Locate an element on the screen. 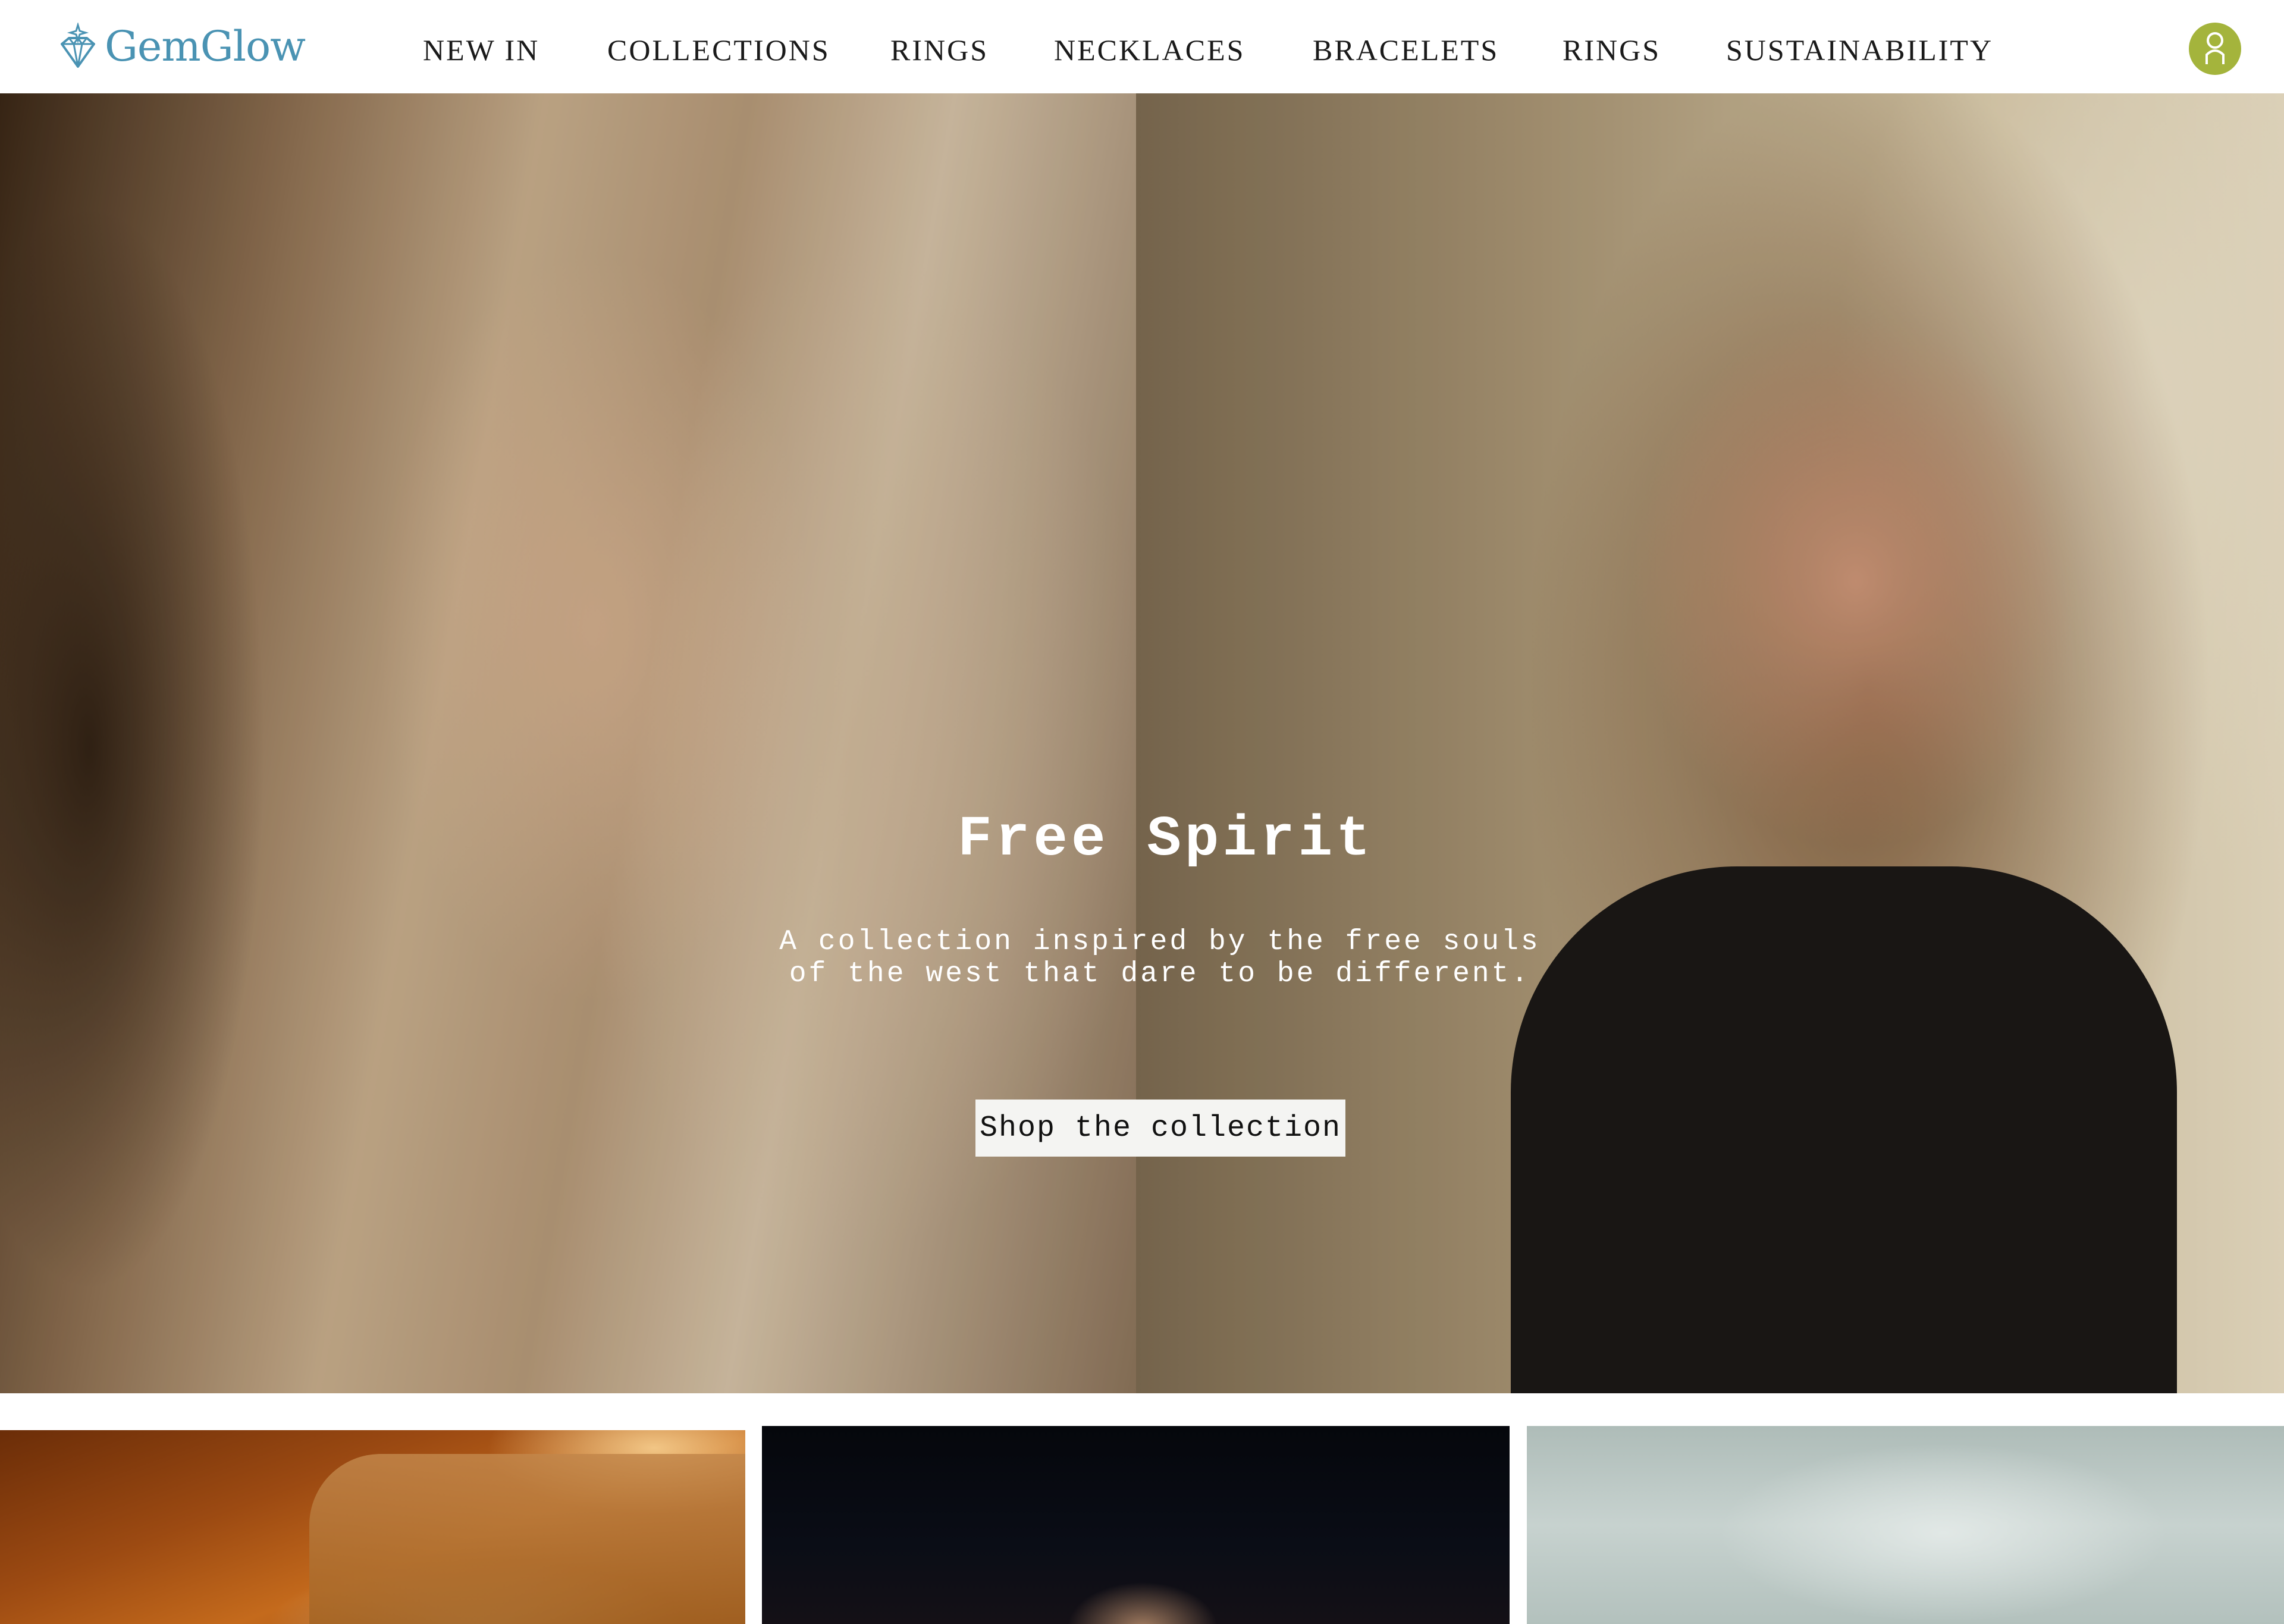 Image resolution: width=2284 pixels, height=1624 pixels. nav-item-collections: COLLECTIONS is located at coordinates (719, 50).